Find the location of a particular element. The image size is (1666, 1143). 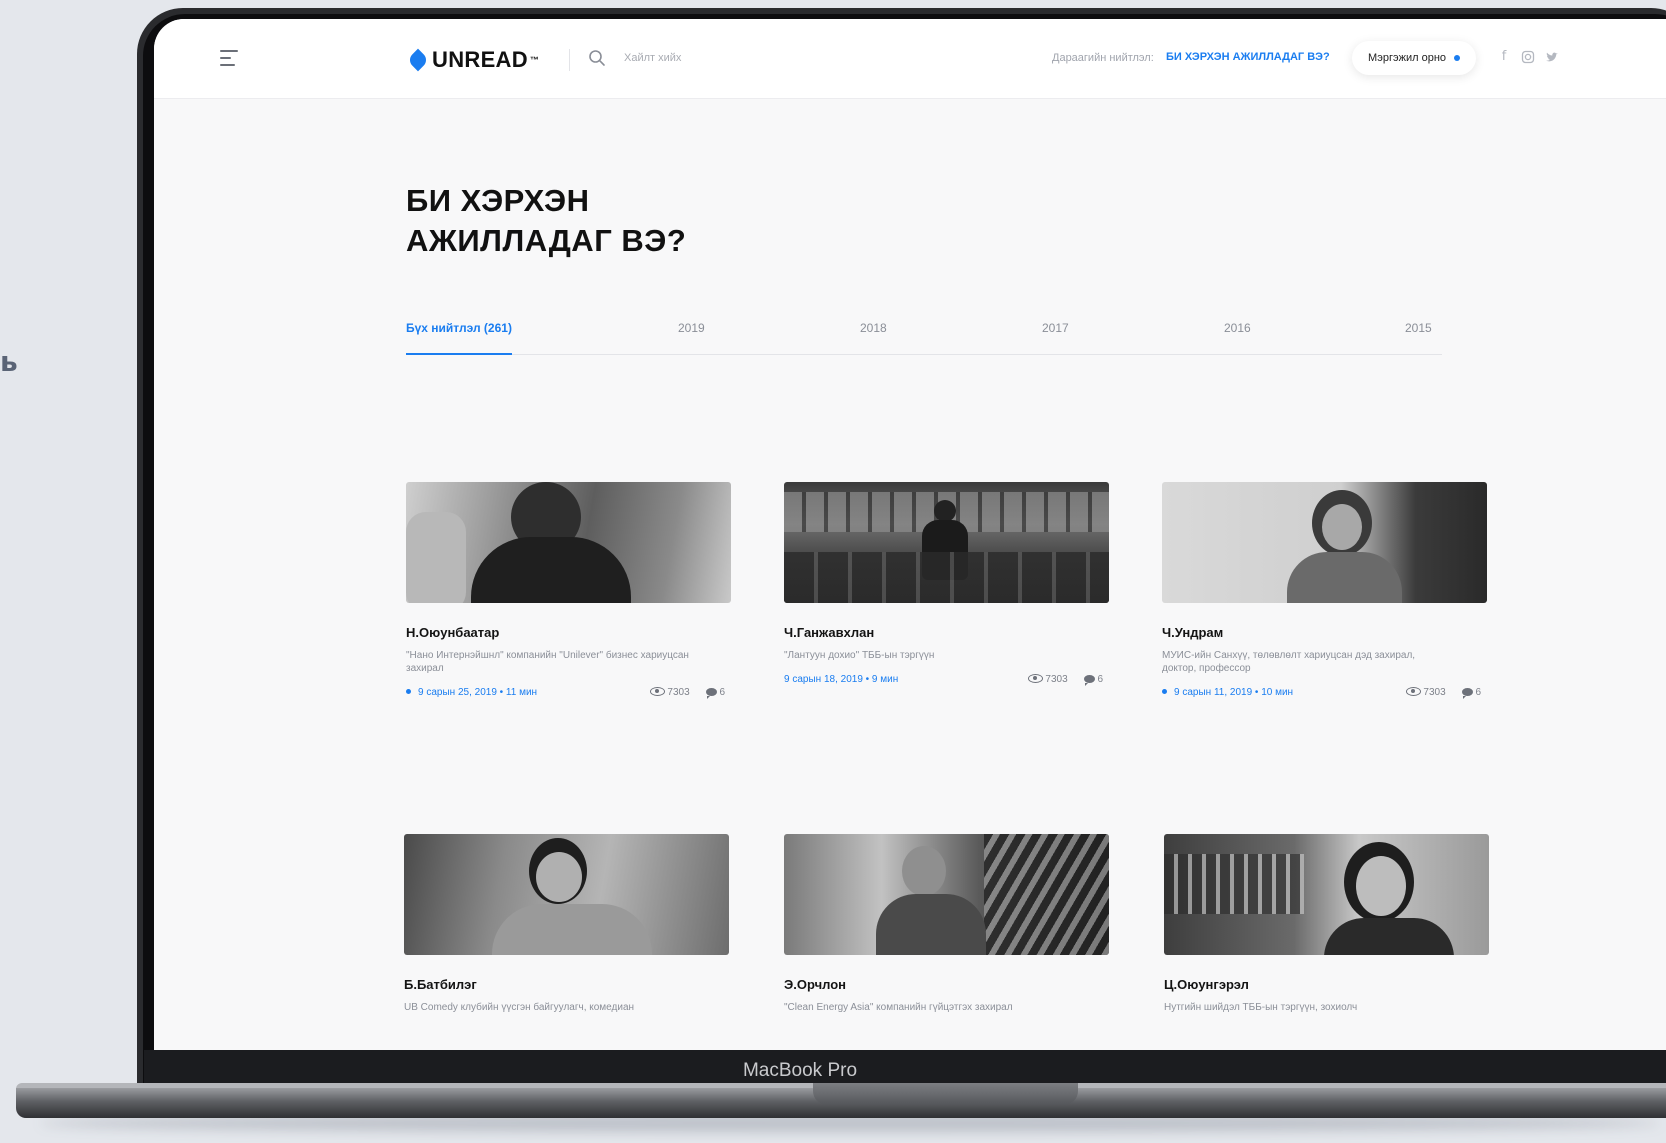

login-button-label: Мэргэжил орно is located at coordinates (1407, 58).